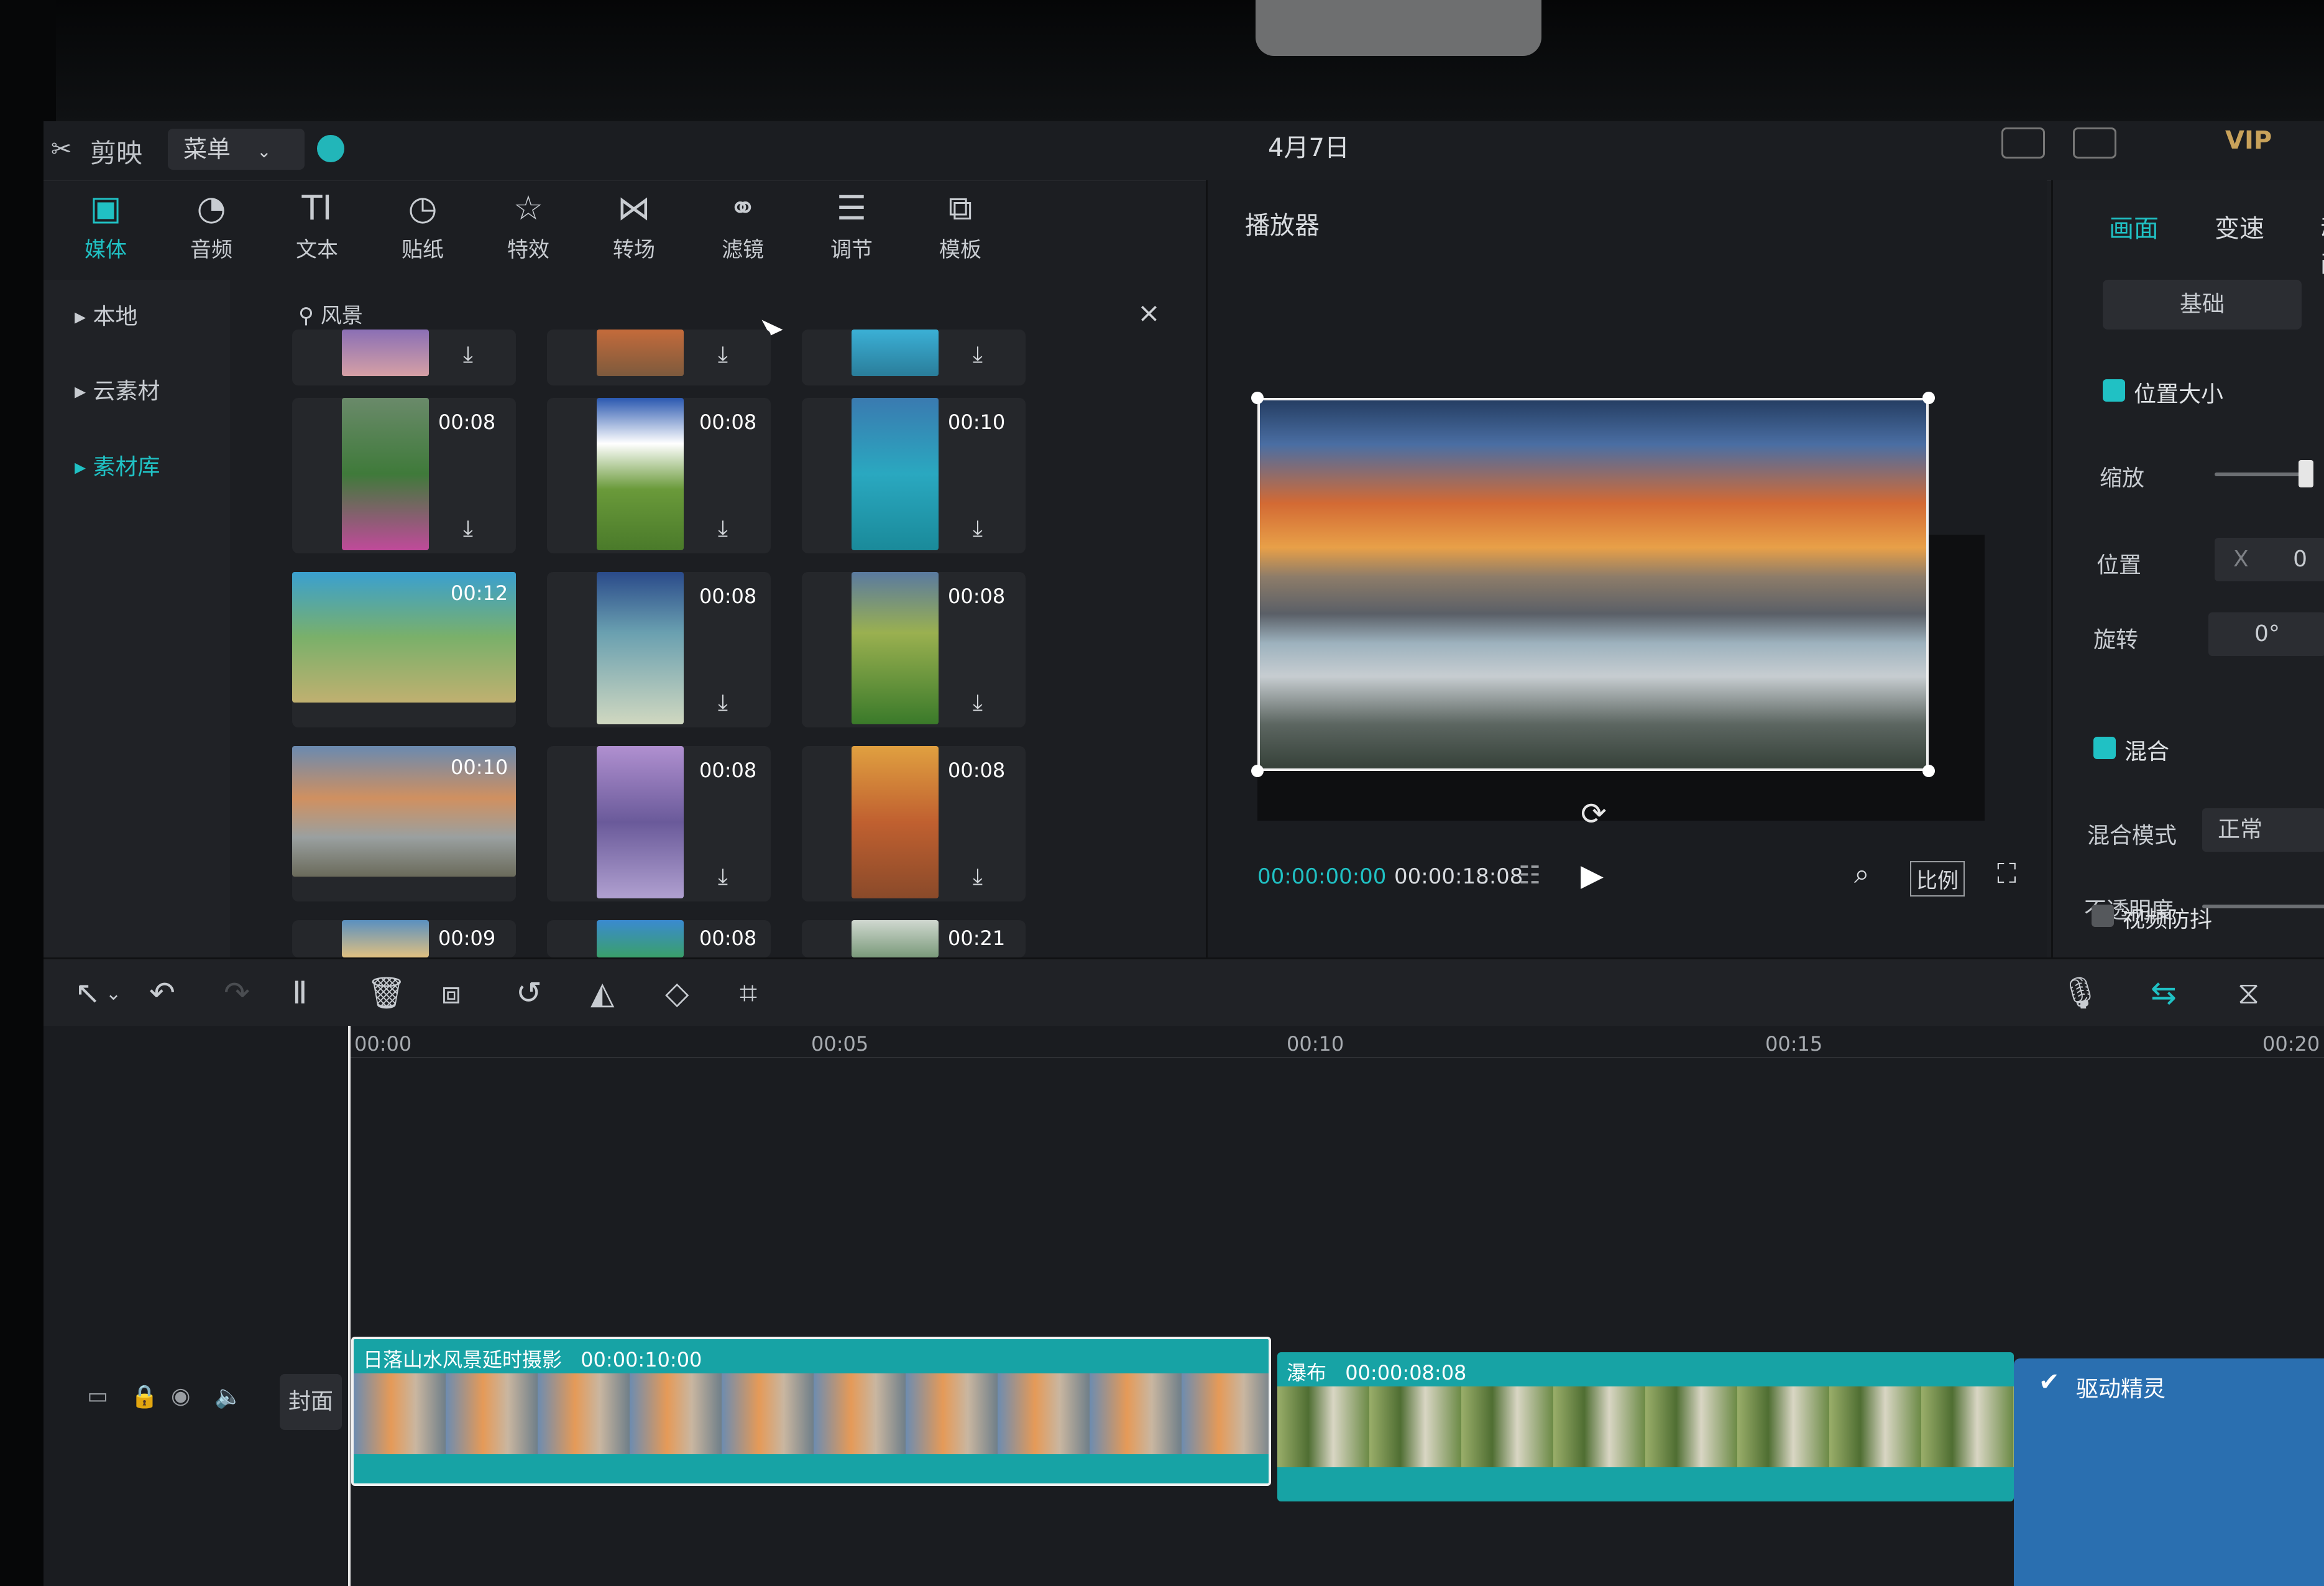 This screenshot has height=1586, width=2324. I want to click on tab-effects: ☆ 特效, so click(528, 230).